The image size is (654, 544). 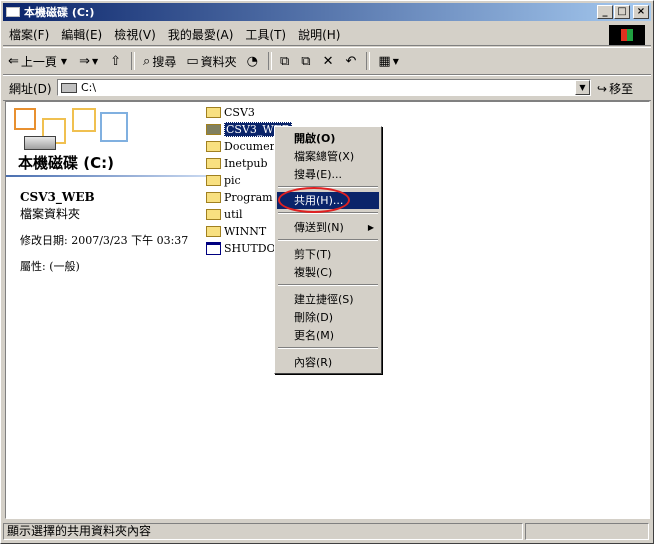 I want to click on up-button: ⇧, so click(x=116, y=61).